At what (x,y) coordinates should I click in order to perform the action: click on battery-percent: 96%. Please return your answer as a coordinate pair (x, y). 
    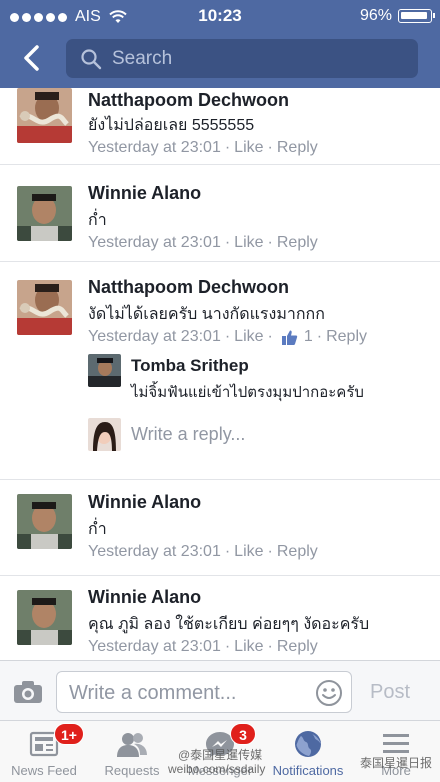
    Looking at the image, I should click on (375, 15).